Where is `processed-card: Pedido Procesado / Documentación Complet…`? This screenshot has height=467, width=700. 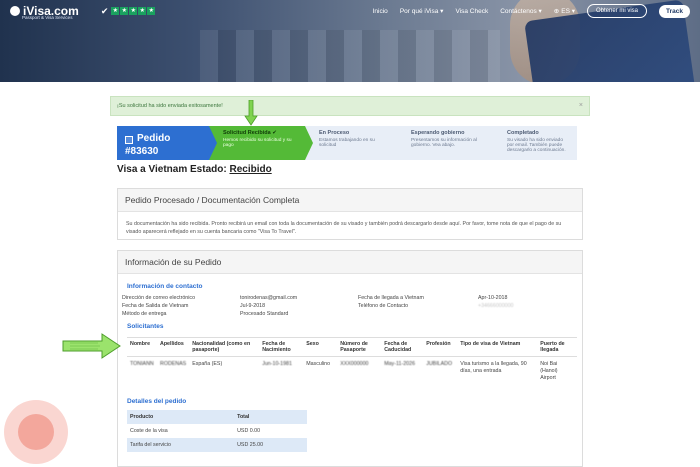
processed-card: Pedido Procesado / Documentación Complet… is located at coordinates (350, 214).